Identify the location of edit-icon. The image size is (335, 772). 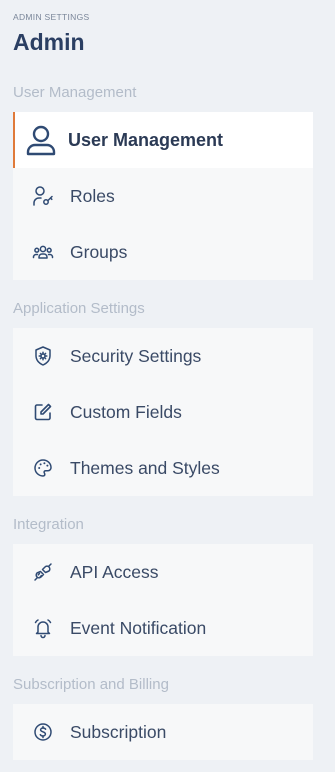
(43, 412).